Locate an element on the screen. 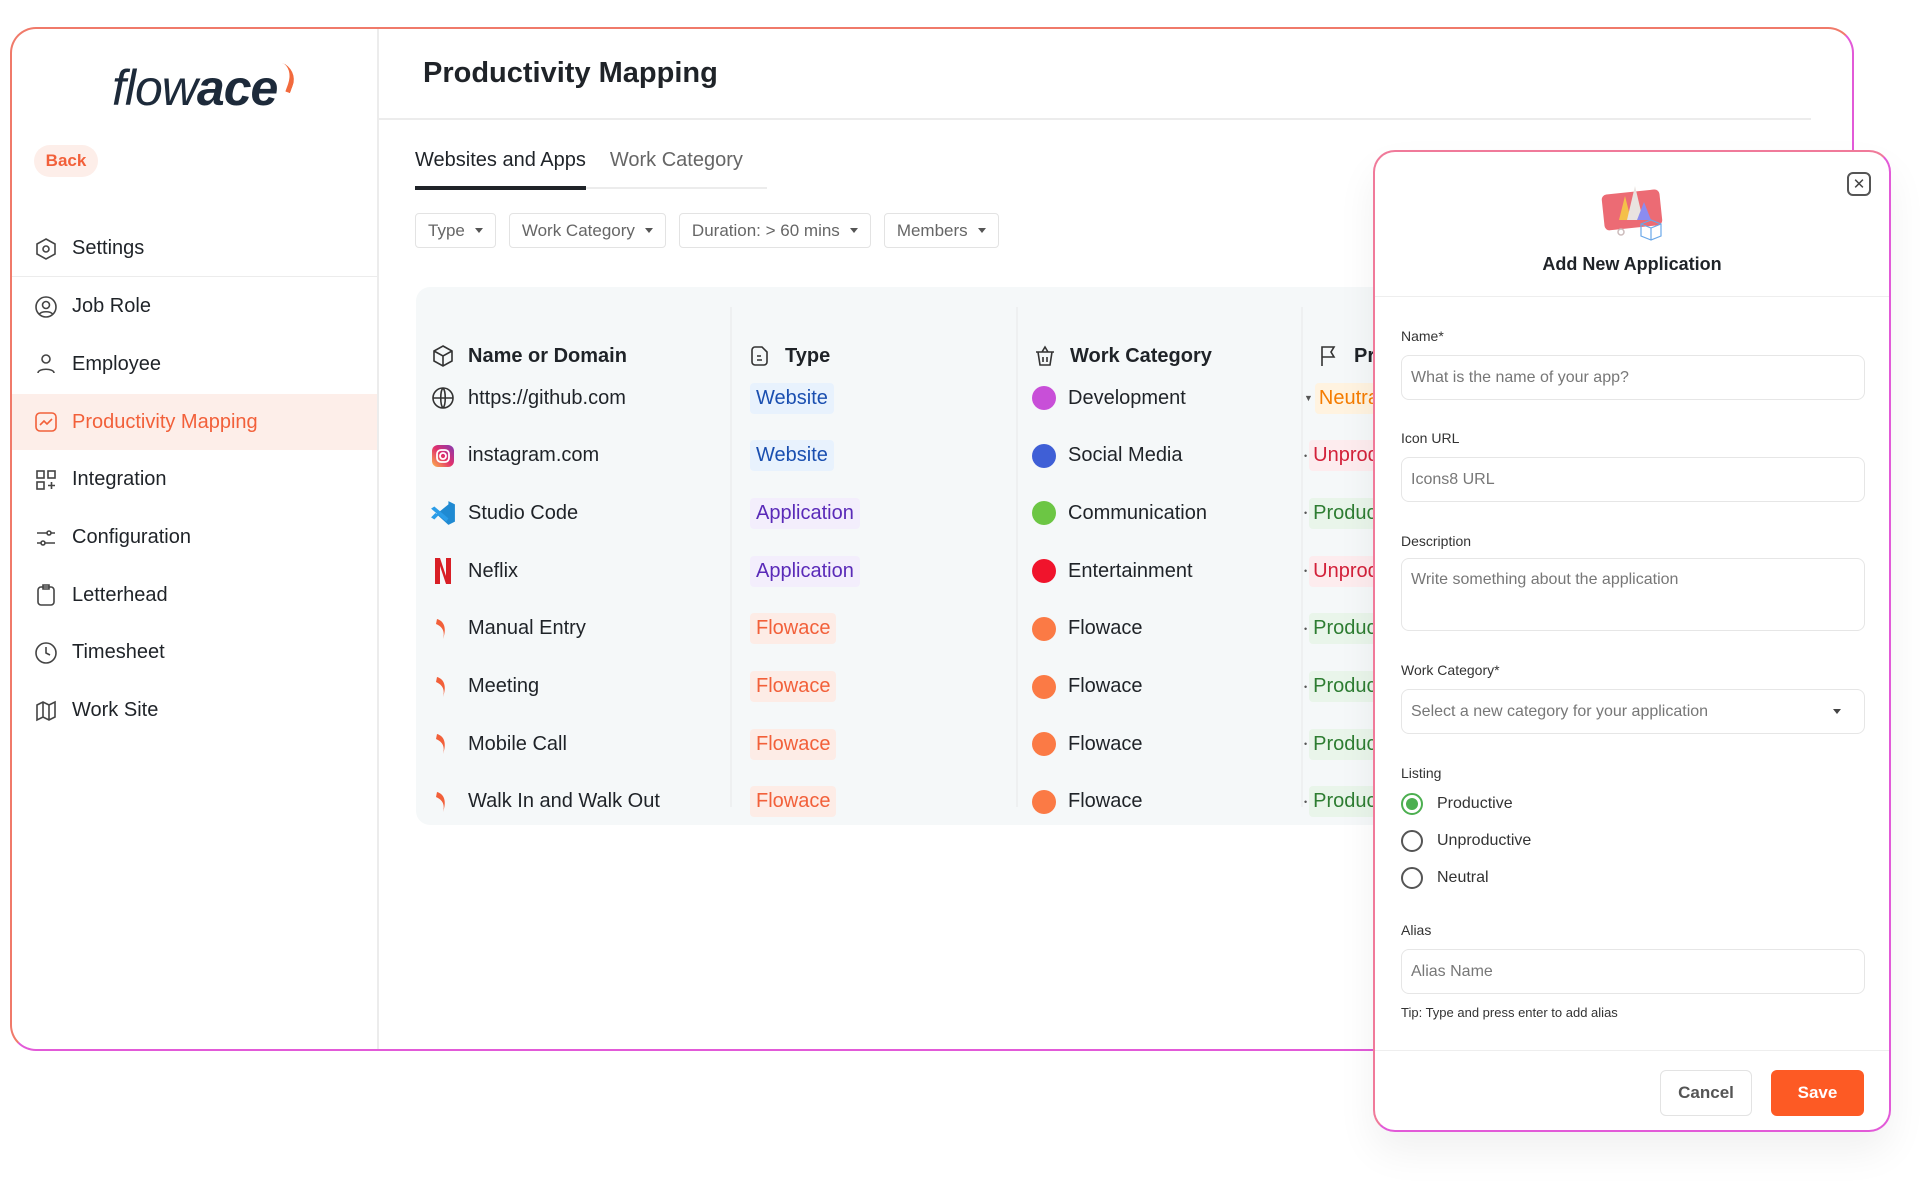 The width and height of the screenshot is (1920, 1185). sidebar-item-label: Integration is located at coordinates (119, 479).